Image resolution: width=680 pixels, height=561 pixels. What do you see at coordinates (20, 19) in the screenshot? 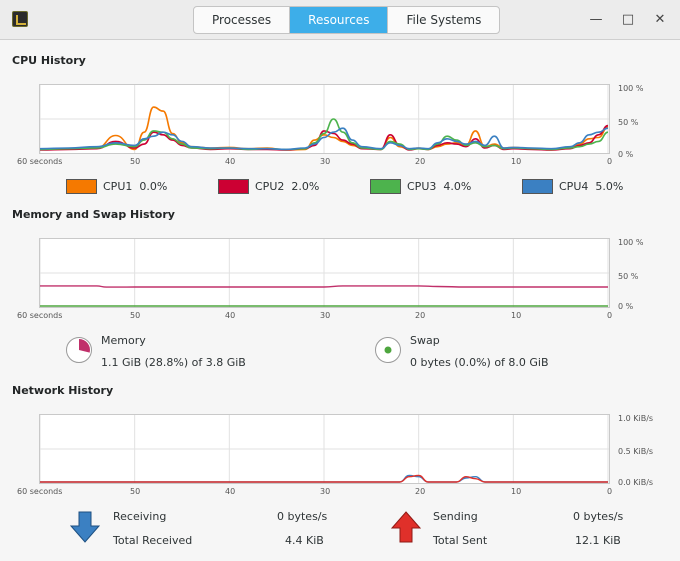
I see `app-icon` at bounding box center [20, 19].